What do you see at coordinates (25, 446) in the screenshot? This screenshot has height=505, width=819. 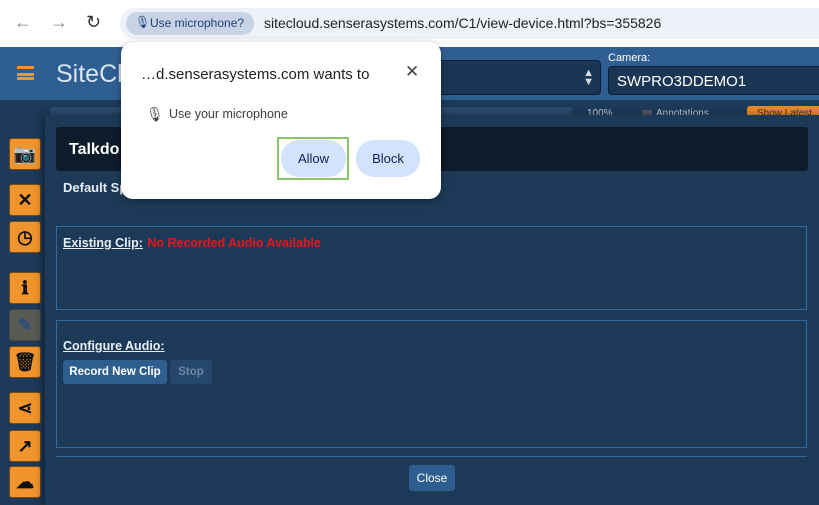 I see `export-icon: ↗` at bounding box center [25, 446].